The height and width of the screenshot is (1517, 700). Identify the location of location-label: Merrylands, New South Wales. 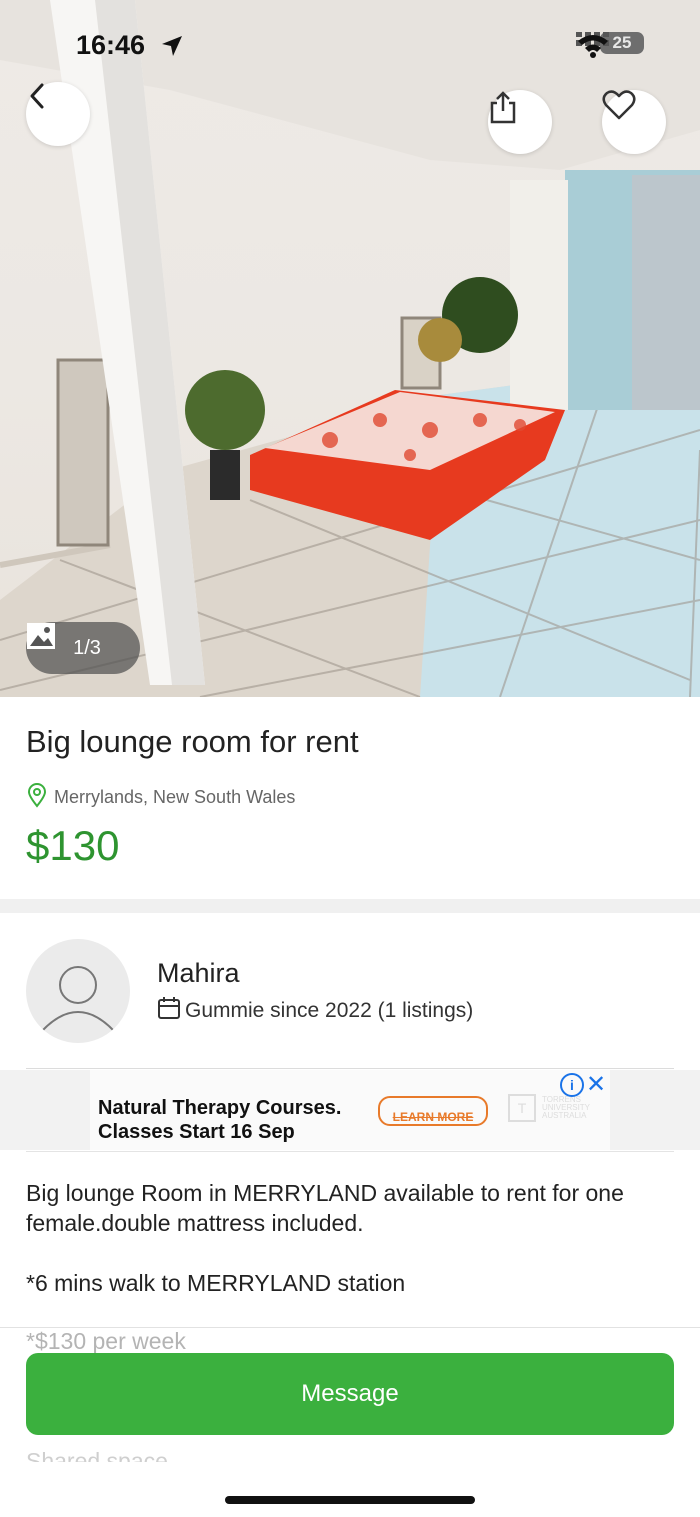
(175, 797).